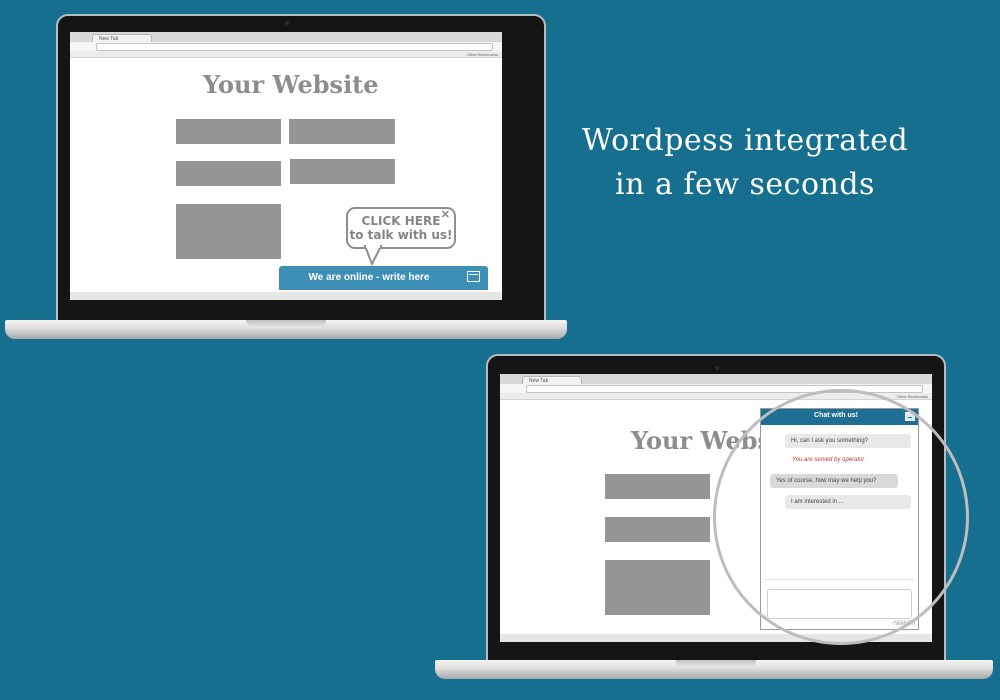 This screenshot has height=700, width=1000. Describe the element at coordinates (745, 184) in the screenshot. I see `headline-line-2: in a few seconds` at that location.